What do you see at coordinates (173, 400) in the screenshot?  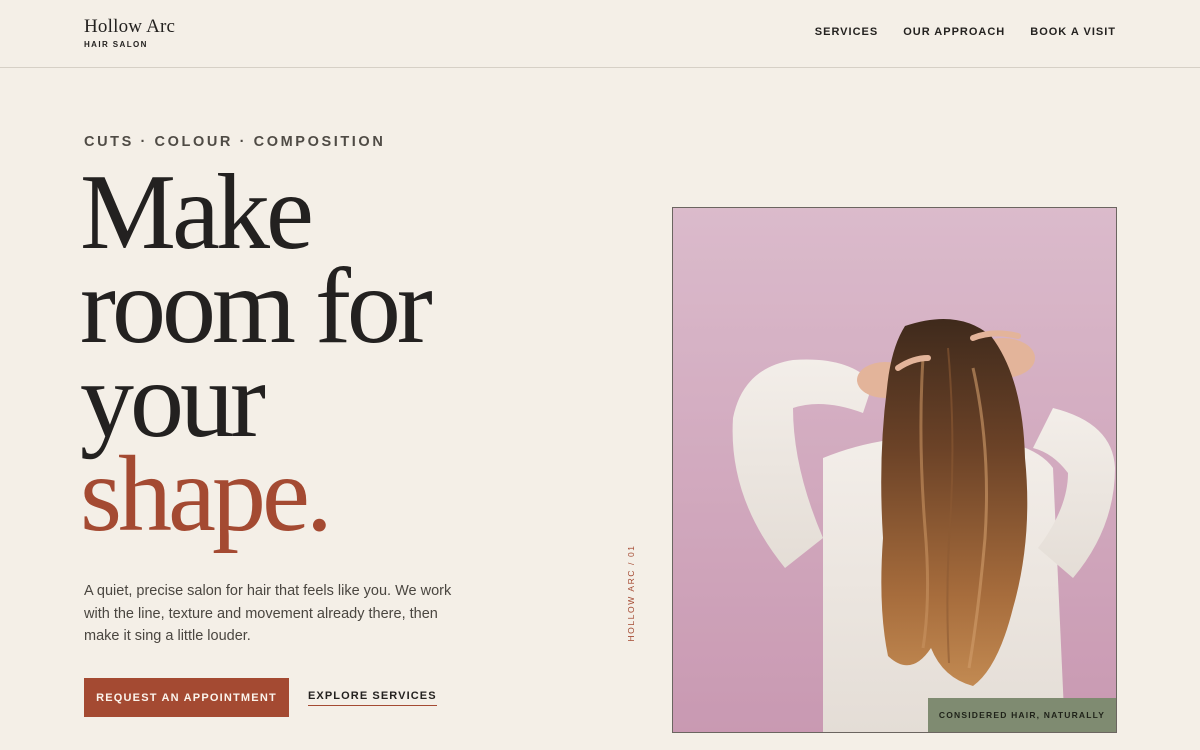 I see `headline-line-3: your` at bounding box center [173, 400].